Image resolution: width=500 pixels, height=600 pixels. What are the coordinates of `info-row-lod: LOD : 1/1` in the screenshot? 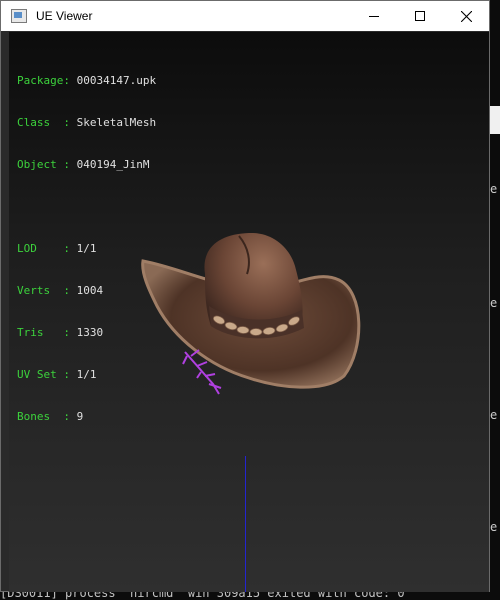 It's located at (86, 249).